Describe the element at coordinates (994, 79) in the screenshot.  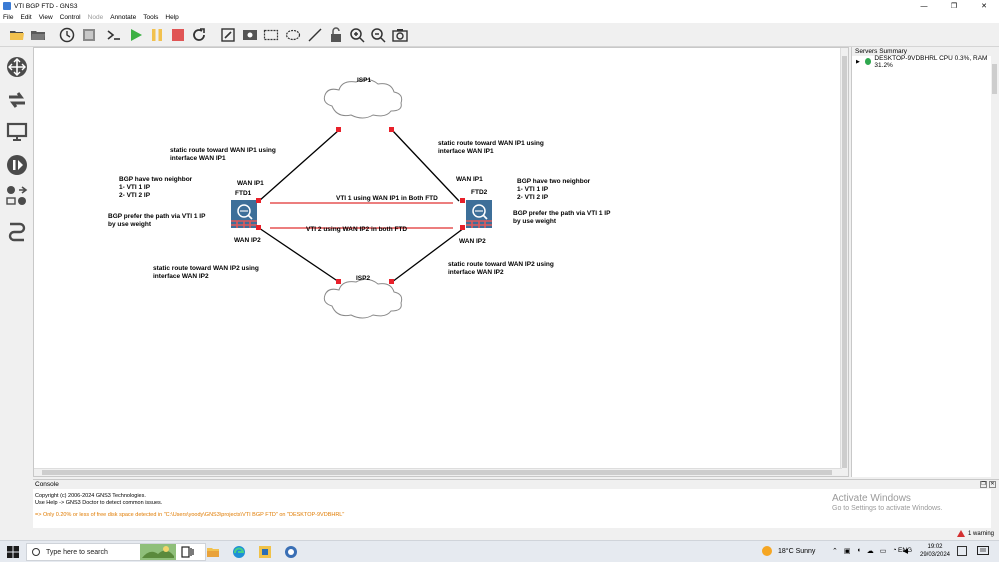
I see `servers-scroll-thumb` at that location.